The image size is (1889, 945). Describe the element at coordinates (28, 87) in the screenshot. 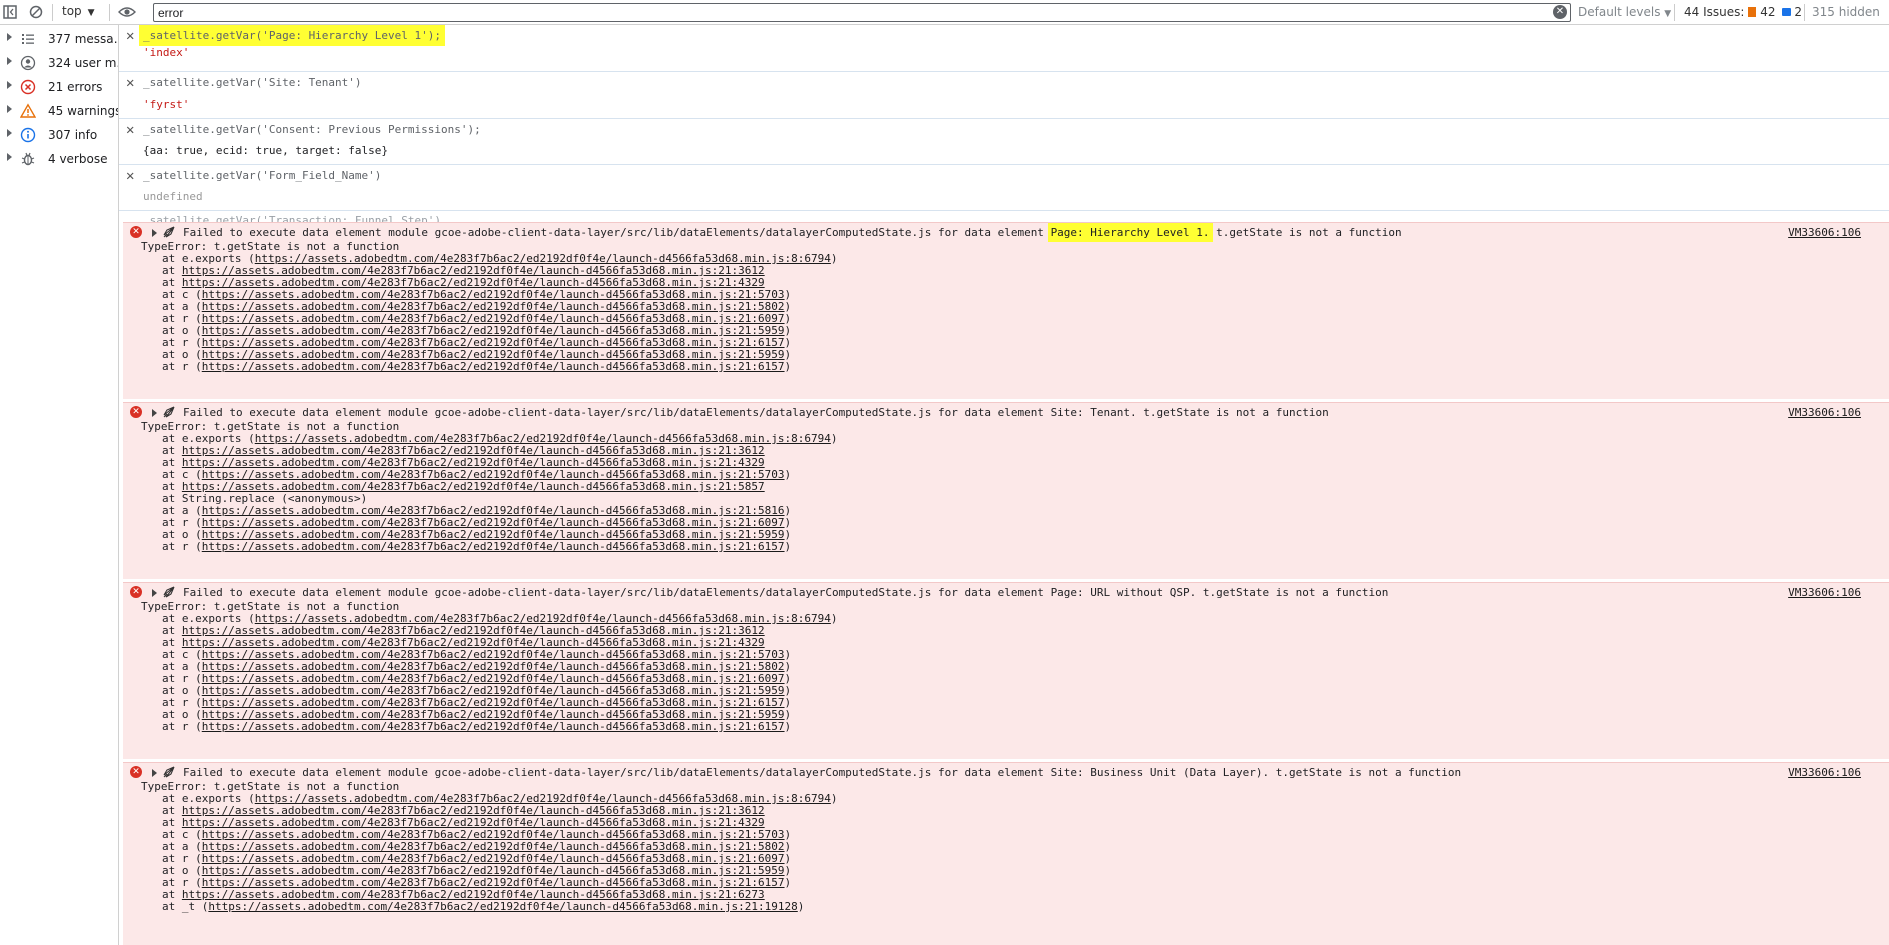

I see `error-icon` at that location.